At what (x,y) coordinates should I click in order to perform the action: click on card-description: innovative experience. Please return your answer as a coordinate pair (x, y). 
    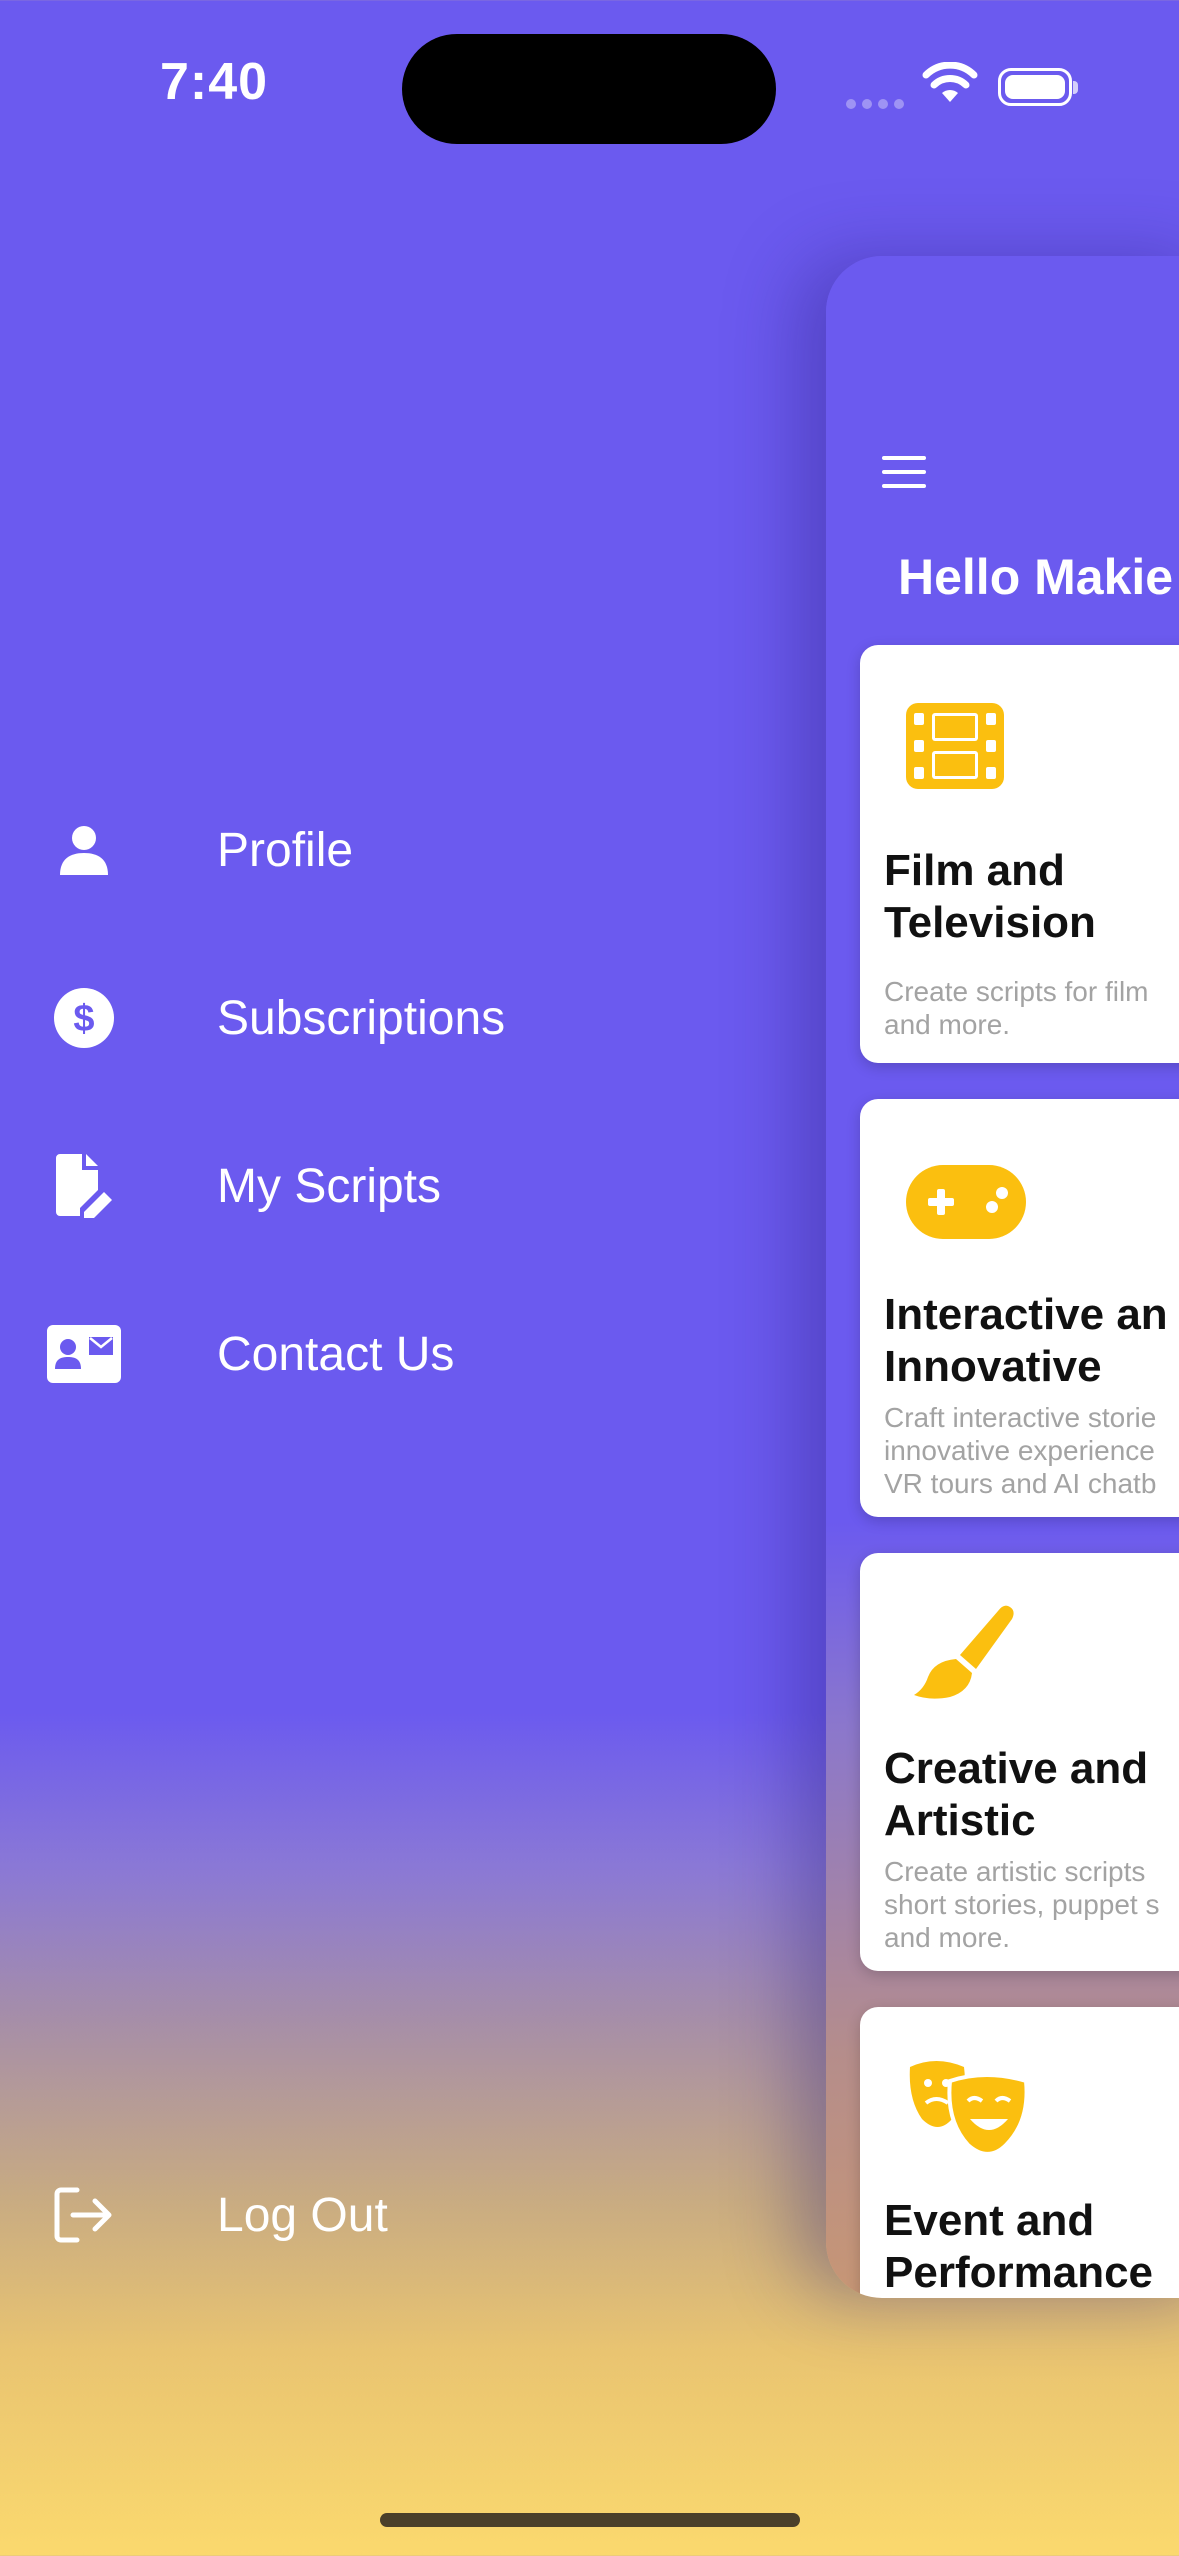
    Looking at the image, I should click on (1019, 1450).